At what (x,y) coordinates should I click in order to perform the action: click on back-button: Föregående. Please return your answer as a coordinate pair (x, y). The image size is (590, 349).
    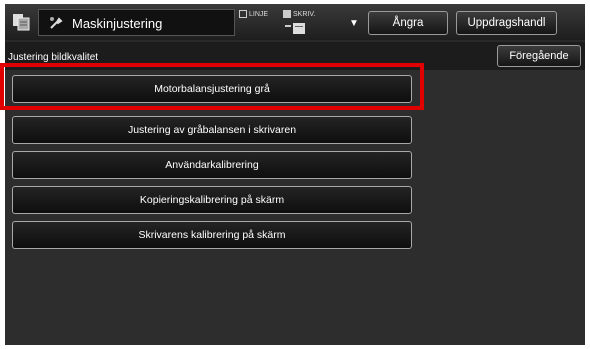
    Looking at the image, I should click on (539, 56).